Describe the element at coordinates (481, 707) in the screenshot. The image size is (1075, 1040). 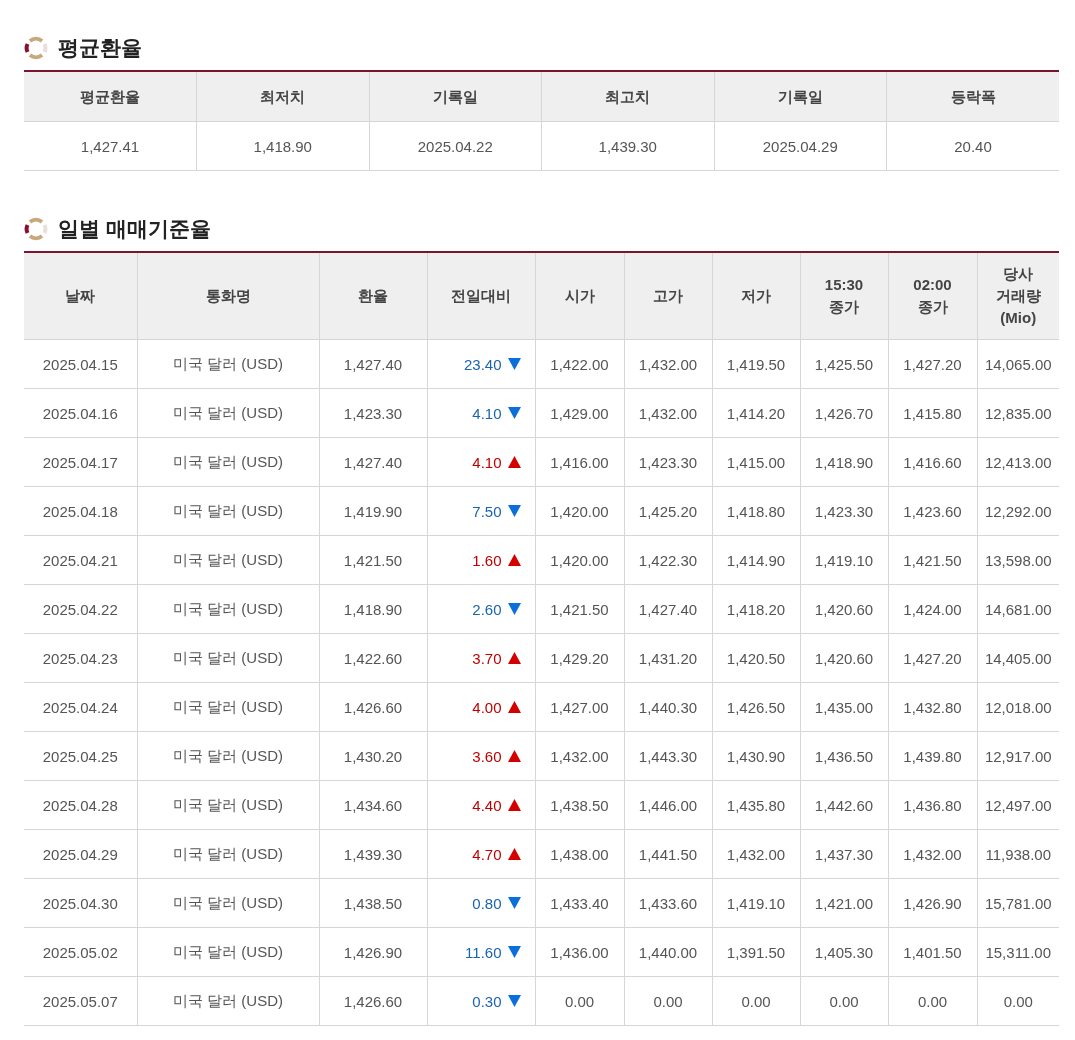
I see `table-cell: 4.00` at that location.